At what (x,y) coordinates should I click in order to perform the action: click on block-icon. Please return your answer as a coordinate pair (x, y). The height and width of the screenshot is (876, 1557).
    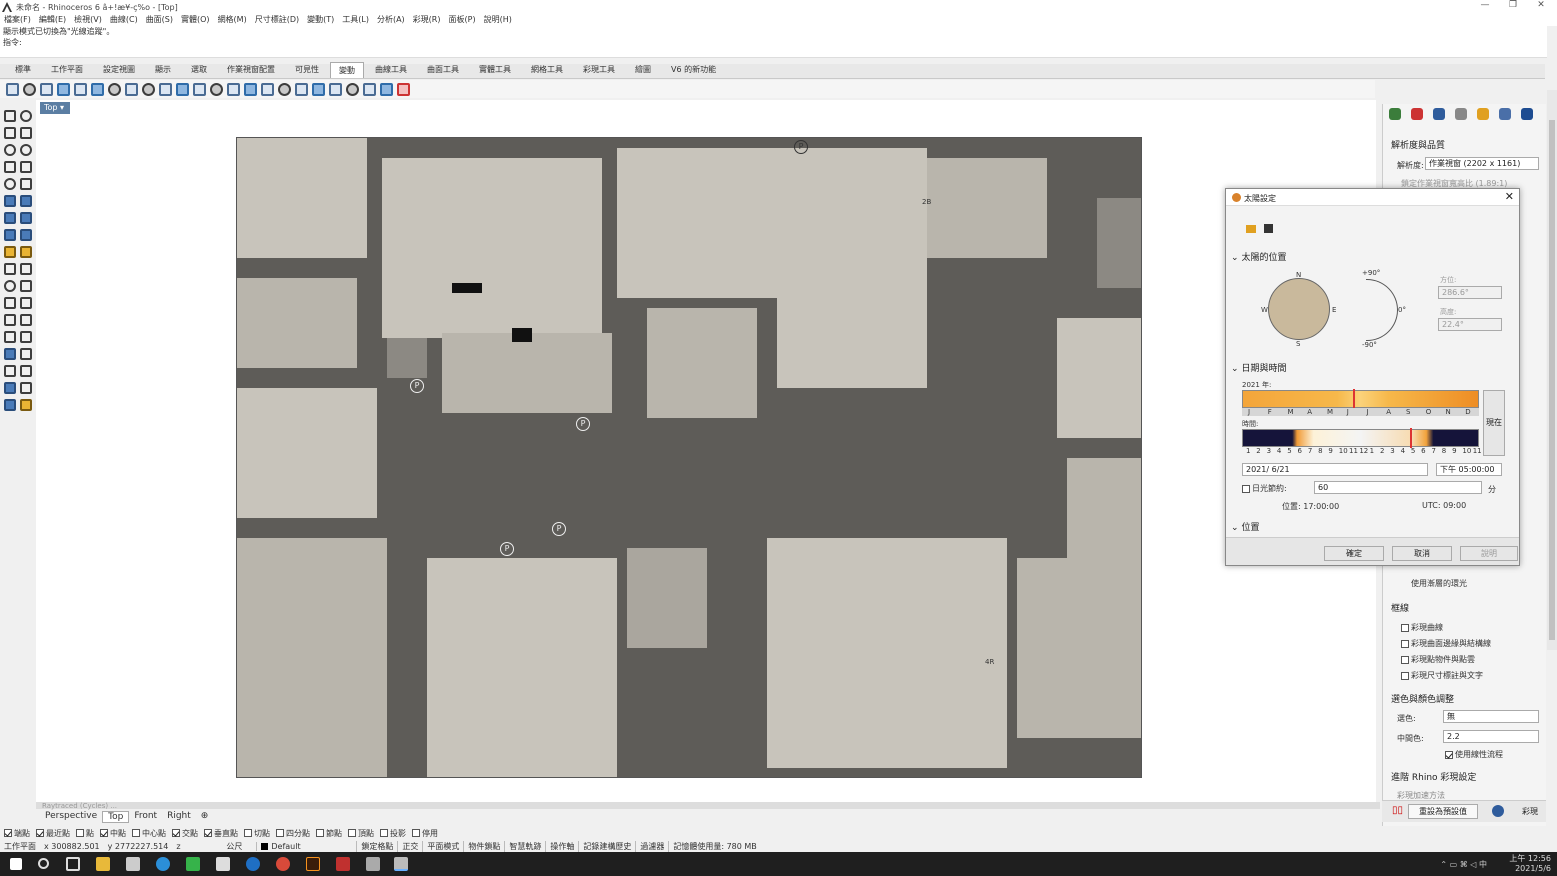
    Looking at the image, I should click on (26, 337).